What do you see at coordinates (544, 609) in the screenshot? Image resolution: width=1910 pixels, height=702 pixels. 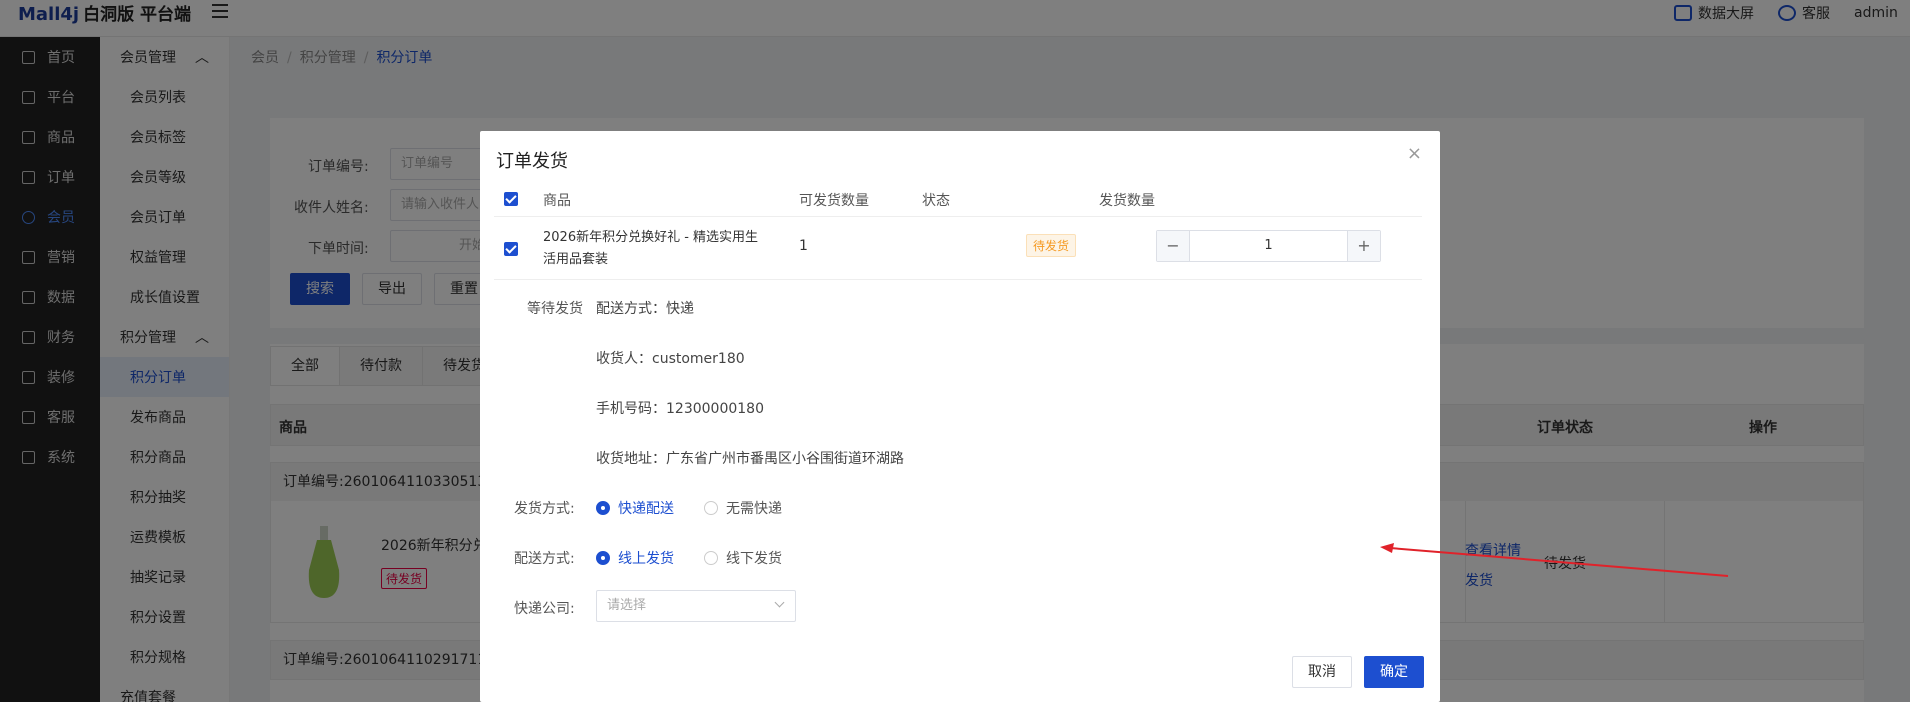 I see `express-label: 快递公司:` at bounding box center [544, 609].